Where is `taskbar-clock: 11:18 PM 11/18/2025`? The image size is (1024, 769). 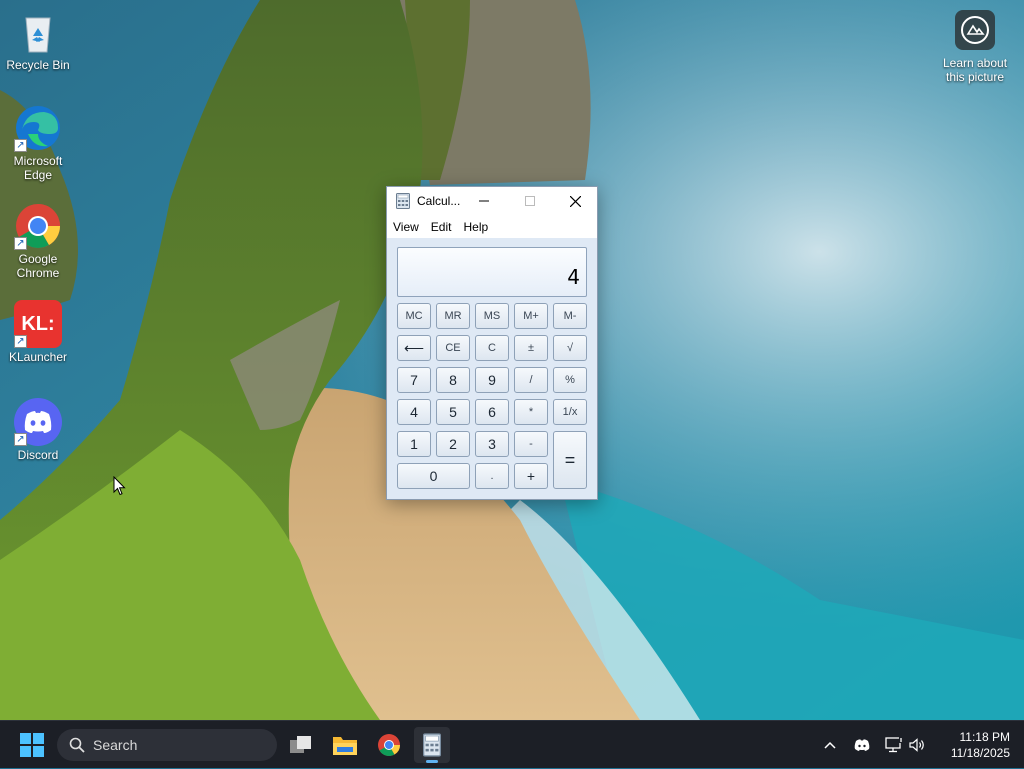
taskbar-clock: 11:18 PM 11/18/2025 is located at coordinates (980, 745).